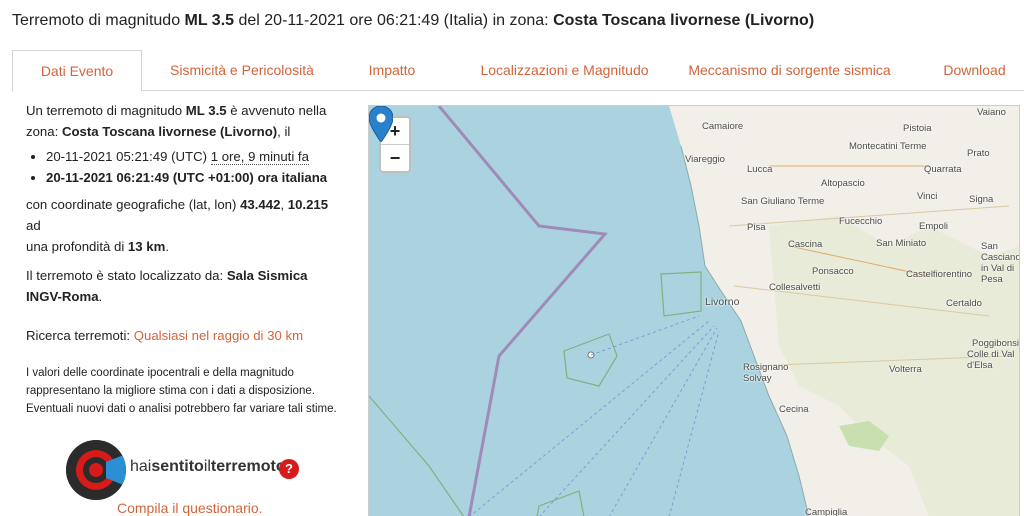 This screenshot has width=1024, height=516. What do you see at coordinates (927, 196) in the screenshot?
I see `map-label-vinci: Vinci` at bounding box center [927, 196].